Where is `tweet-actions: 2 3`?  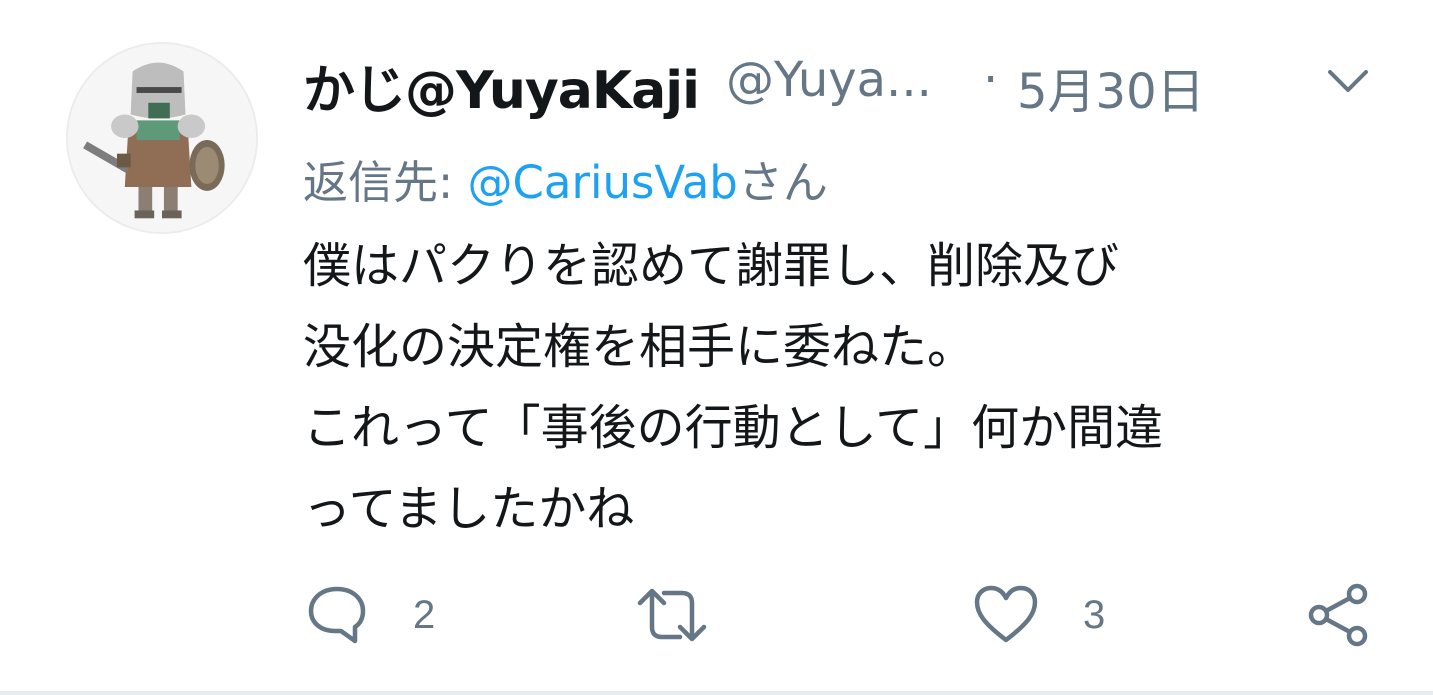 tweet-actions: 2 3 is located at coordinates (716, 615).